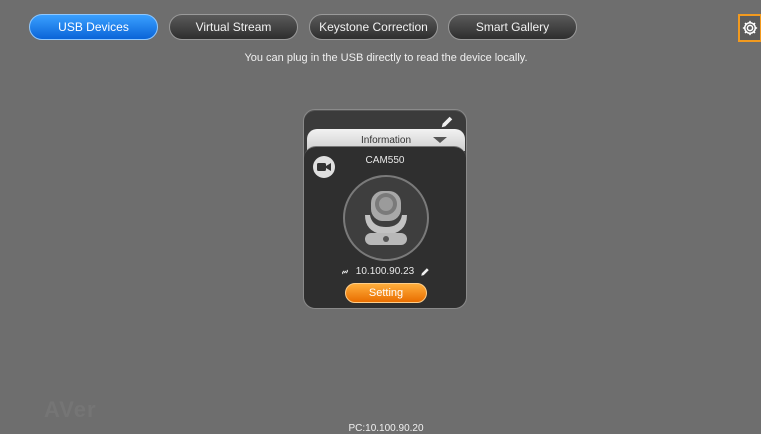  Describe the element at coordinates (373, 27) in the screenshot. I see `tab-keystone-correction: Keystone Correction` at that location.